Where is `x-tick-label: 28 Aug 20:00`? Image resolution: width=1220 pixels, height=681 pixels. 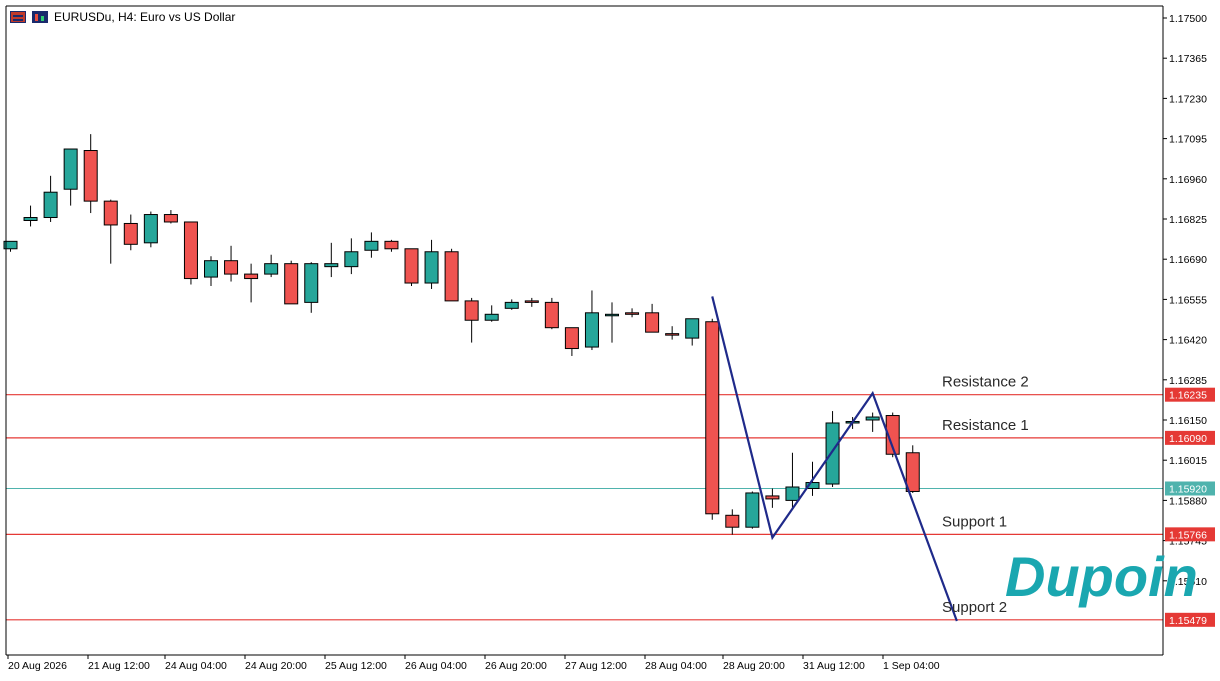 x-tick-label: 28 Aug 20:00 is located at coordinates (754, 666).